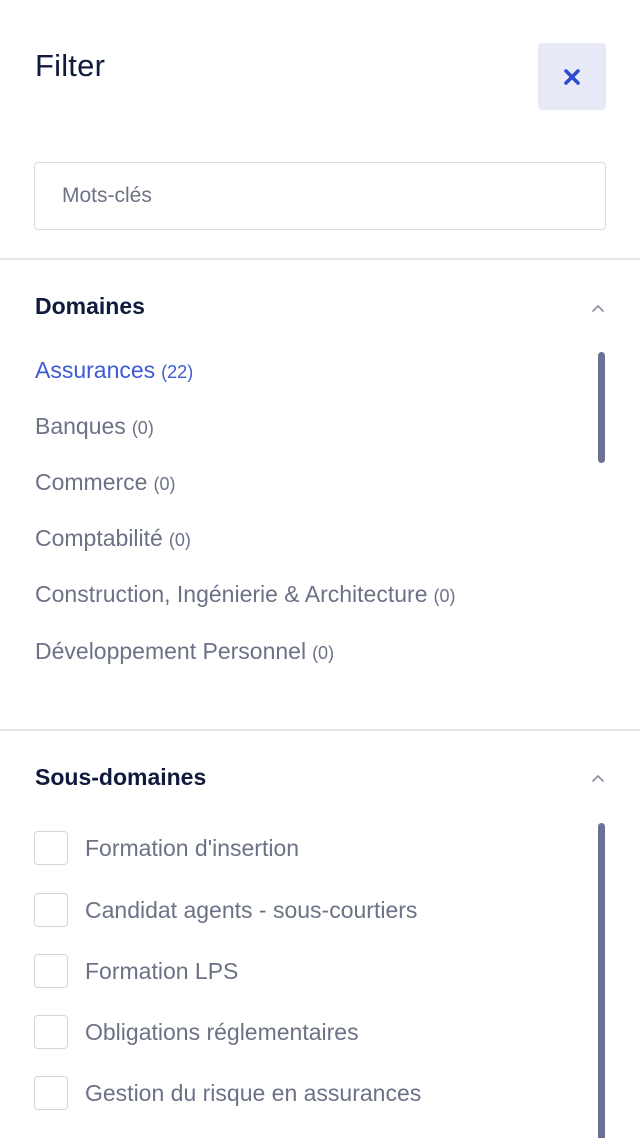 This screenshot has height=1138, width=640. What do you see at coordinates (601, 407) in the screenshot?
I see `domaines-scrollbar` at bounding box center [601, 407].